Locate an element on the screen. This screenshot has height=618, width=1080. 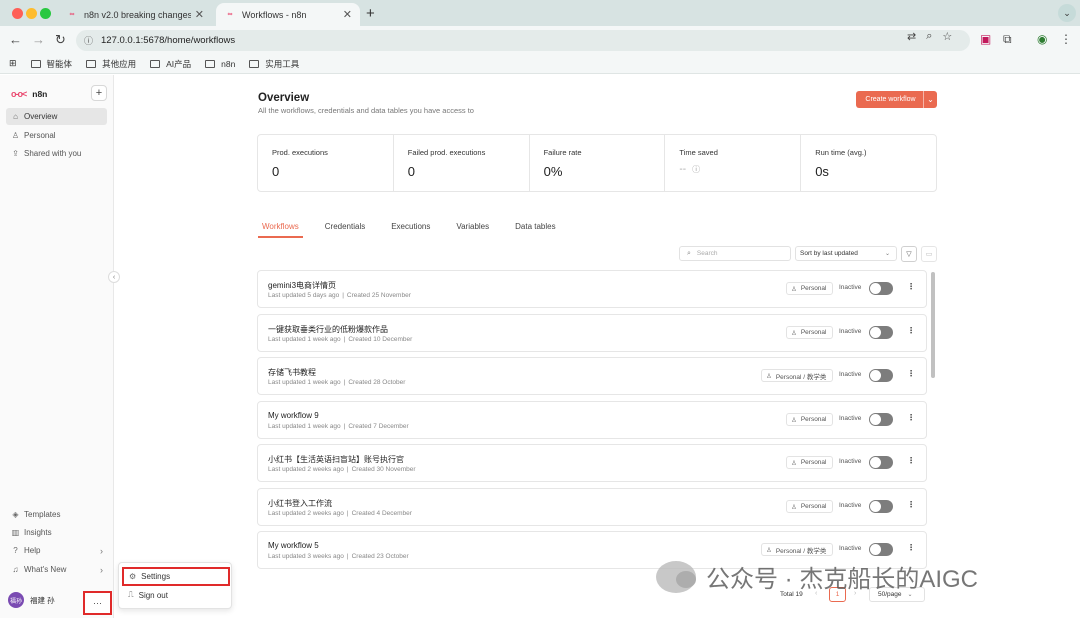
workflow-name: gemini3电商详情页 is located at coordinates (302, 285).